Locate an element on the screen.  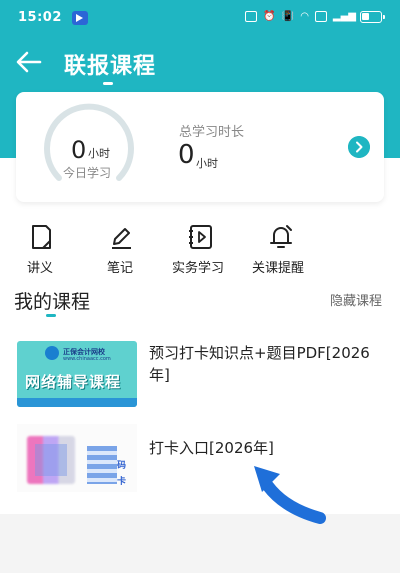
thumb-char-card: 卡 is located at coordinates (122, 482).